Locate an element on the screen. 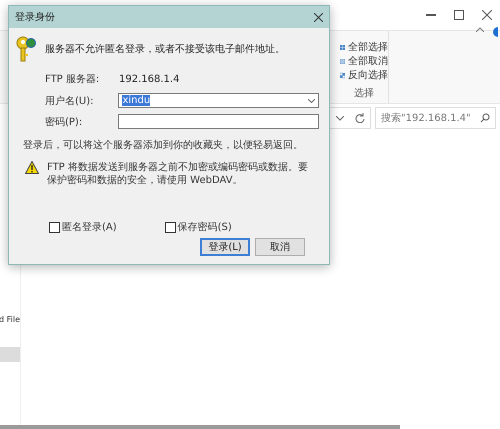 The width and height of the screenshot is (500, 429). info-text: 登录后，可以将这个服务器添加到你的收藏夹，以便轻易返回。 is located at coordinates (163, 145).